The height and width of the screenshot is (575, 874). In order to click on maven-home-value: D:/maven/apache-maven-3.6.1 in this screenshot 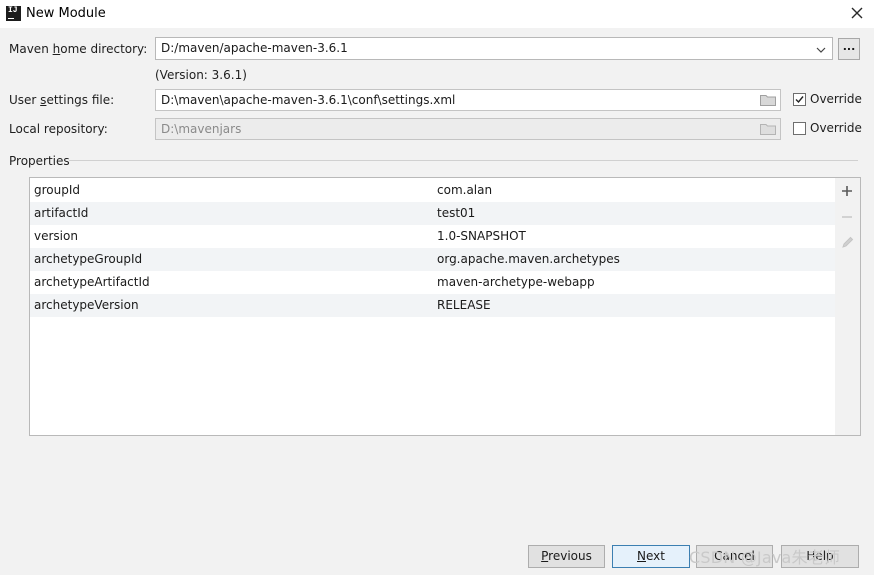, I will do `click(254, 48)`.